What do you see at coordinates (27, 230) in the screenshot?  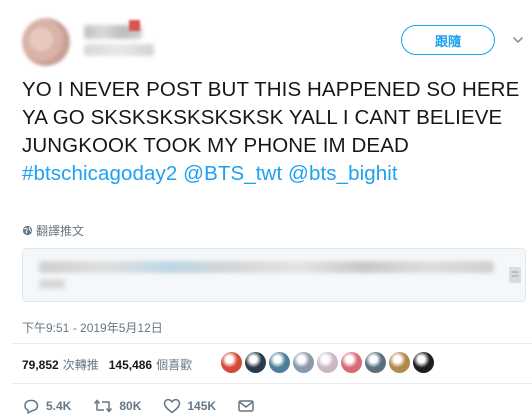 I see `globe-icon` at bounding box center [27, 230].